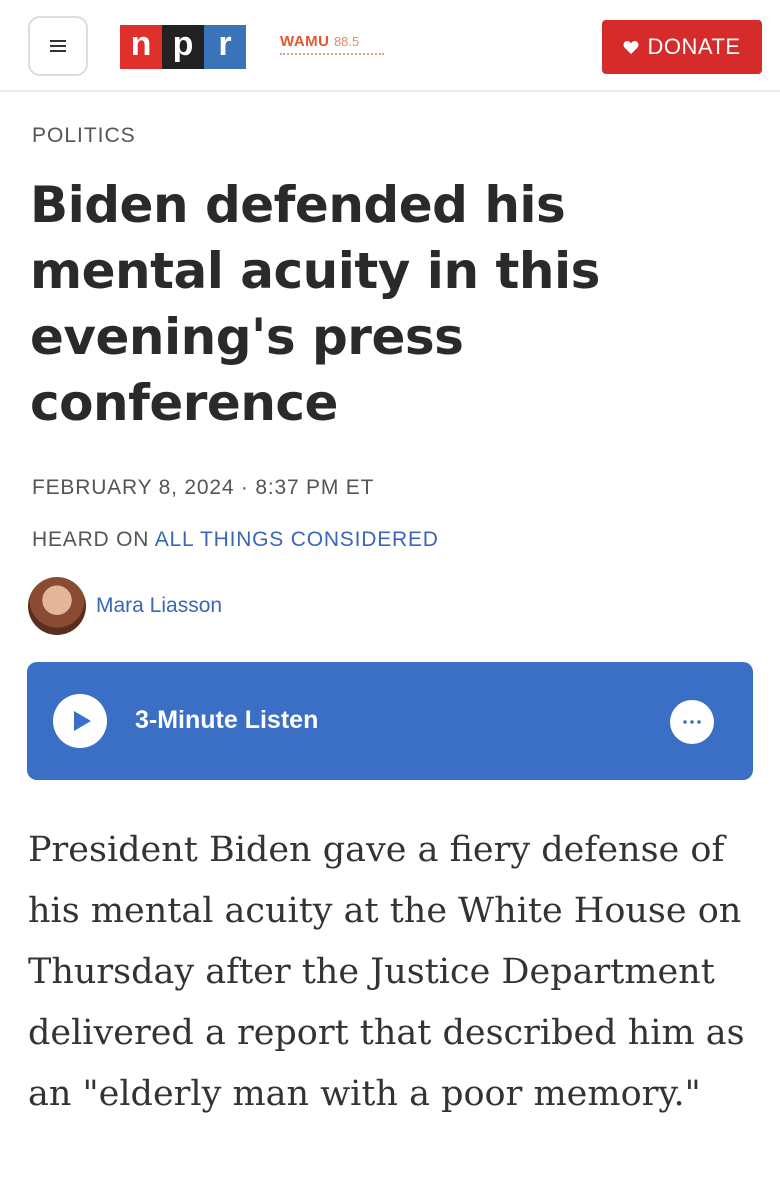  What do you see at coordinates (141, 47) in the screenshot?
I see `logo-letter-n: n` at bounding box center [141, 47].